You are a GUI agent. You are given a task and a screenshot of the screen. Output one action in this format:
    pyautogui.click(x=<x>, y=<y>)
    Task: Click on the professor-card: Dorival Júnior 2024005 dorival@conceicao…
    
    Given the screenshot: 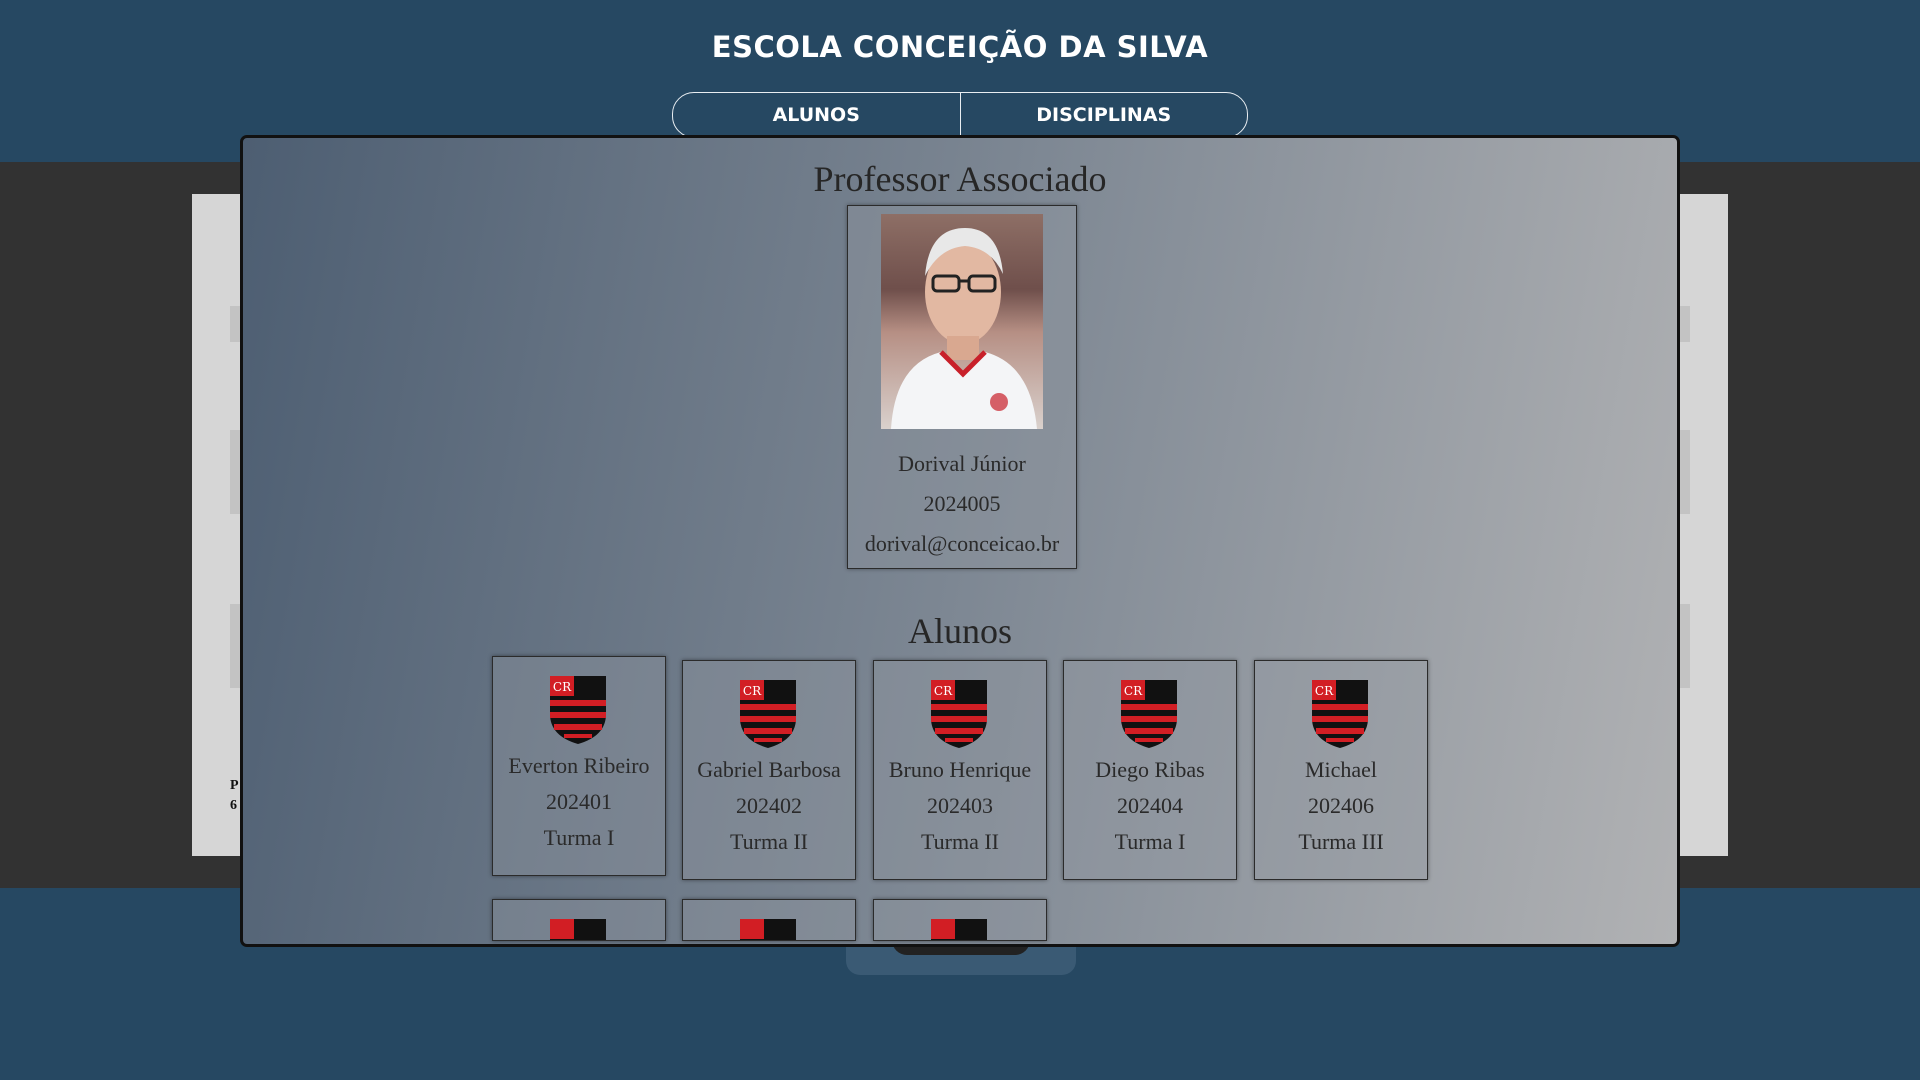 What is the action you would take?
    pyautogui.click(x=962, y=387)
    